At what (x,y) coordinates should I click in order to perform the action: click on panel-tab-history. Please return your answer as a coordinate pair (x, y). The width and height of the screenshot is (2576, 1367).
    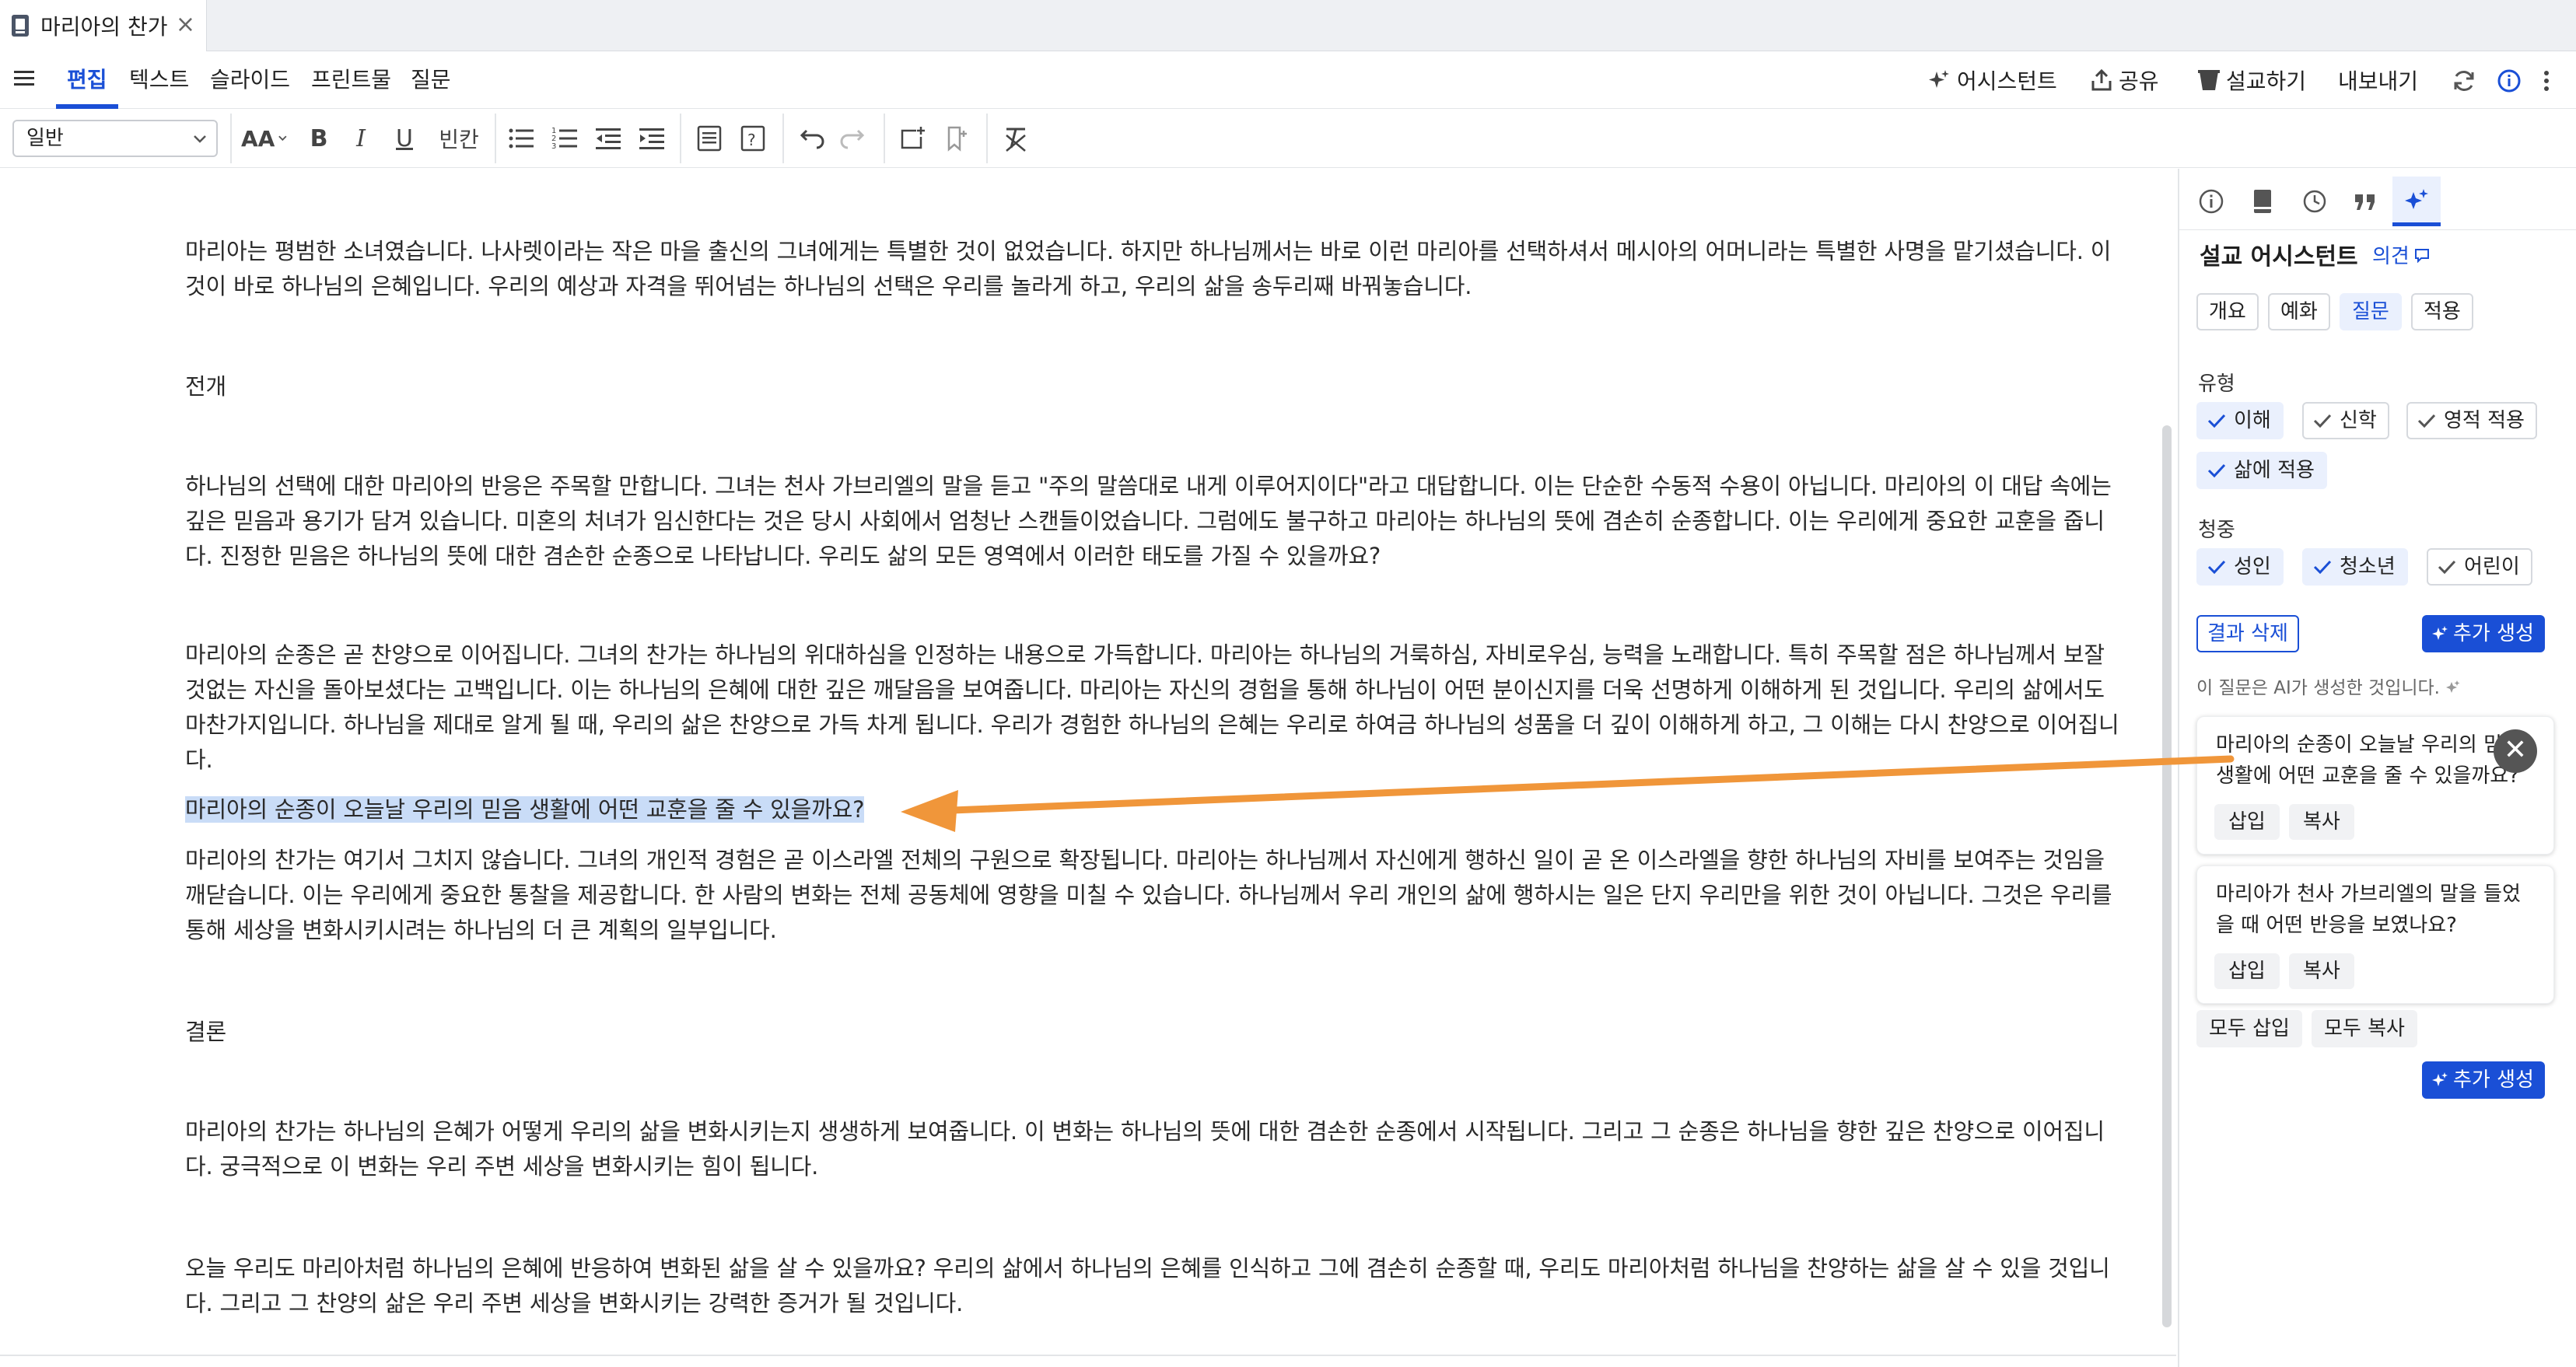
    Looking at the image, I should click on (2314, 201).